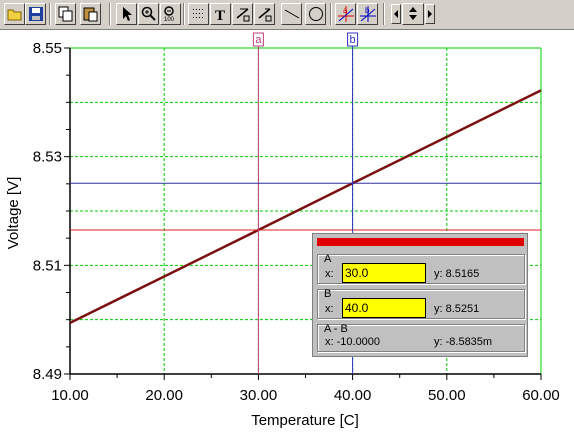 The width and height of the screenshot is (574, 438). I want to click on cursor-b-flag-label: b, so click(353, 40).